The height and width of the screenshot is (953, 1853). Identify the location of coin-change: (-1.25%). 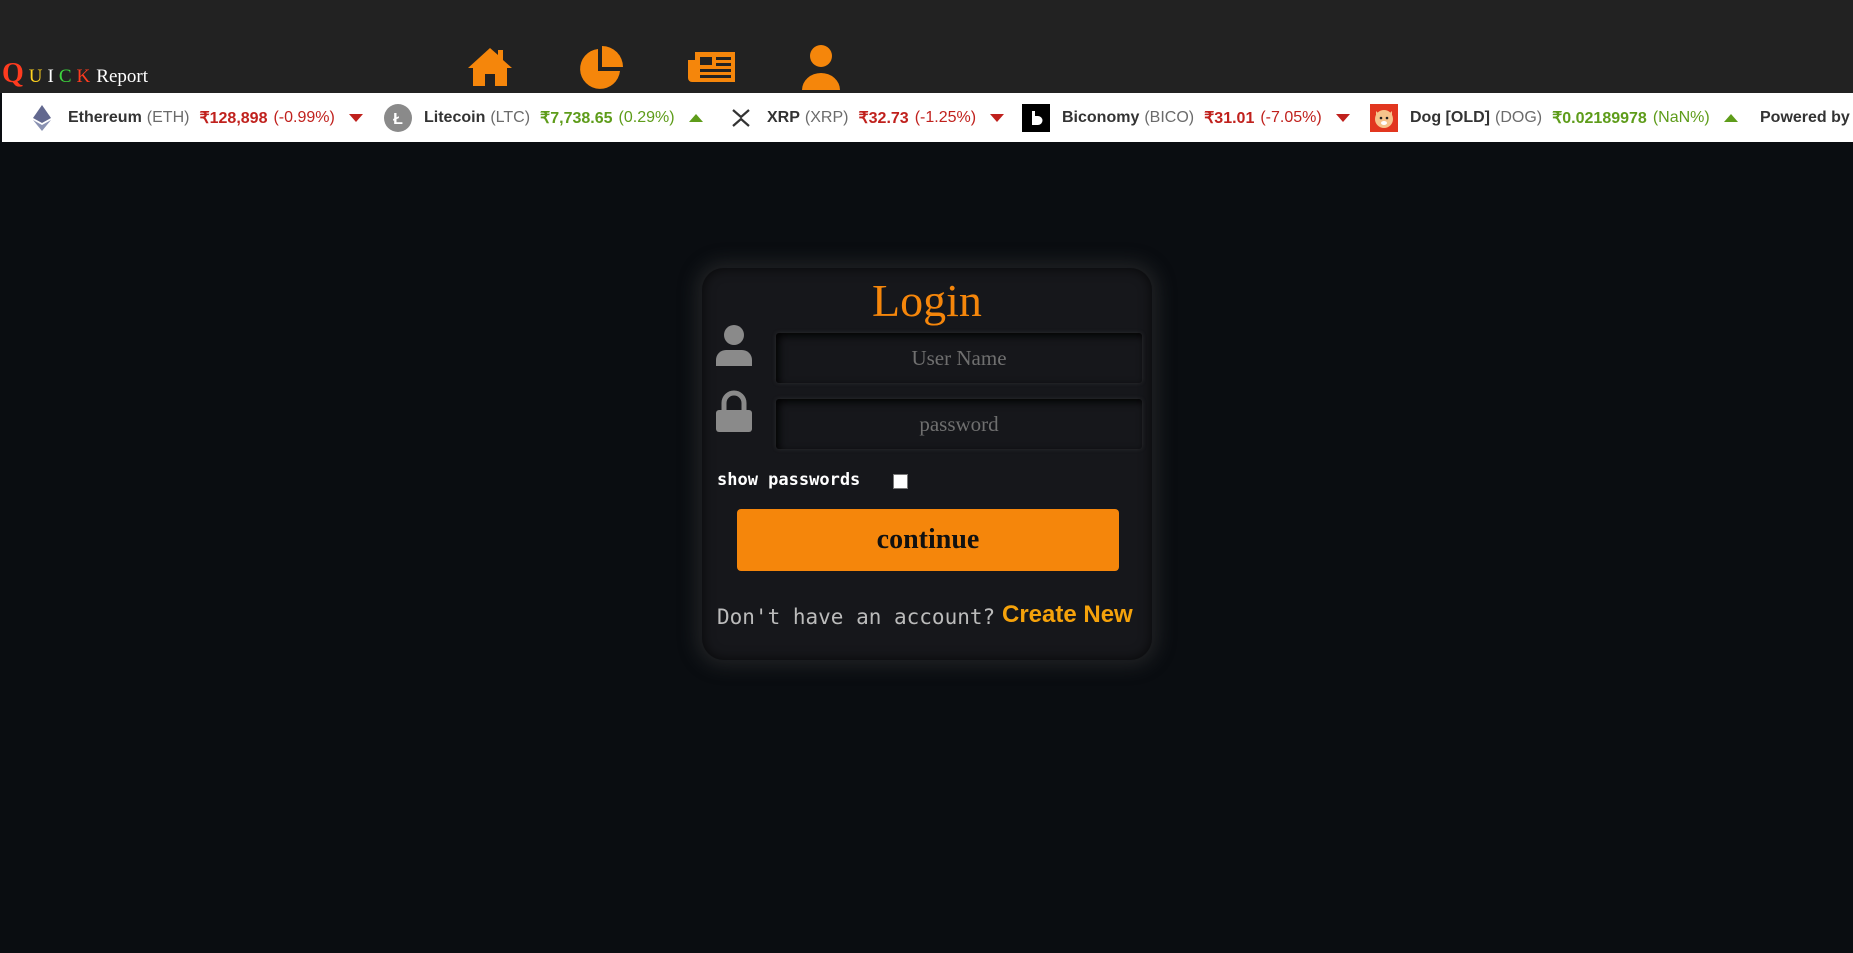
(945, 117).